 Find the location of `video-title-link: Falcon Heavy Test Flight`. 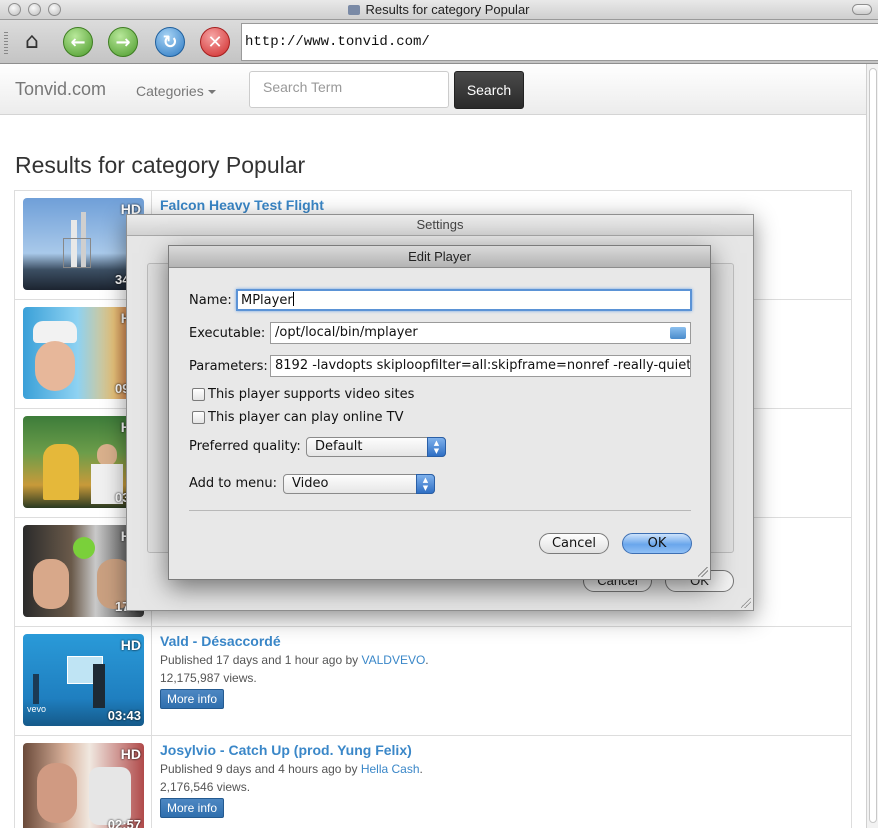

video-title-link: Falcon Heavy Test Flight is located at coordinates (242, 205).